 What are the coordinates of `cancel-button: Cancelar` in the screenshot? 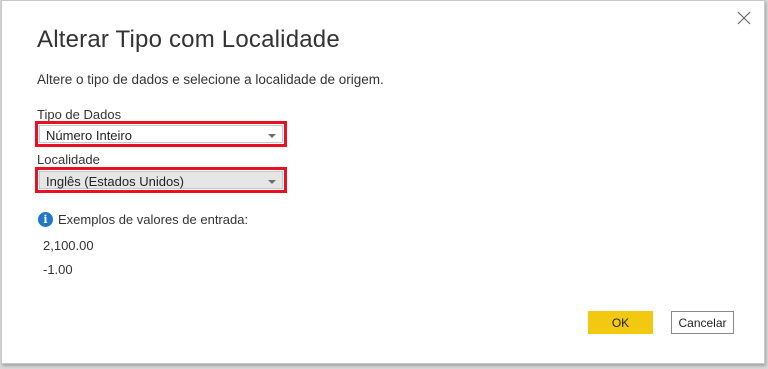 It's located at (702, 322).